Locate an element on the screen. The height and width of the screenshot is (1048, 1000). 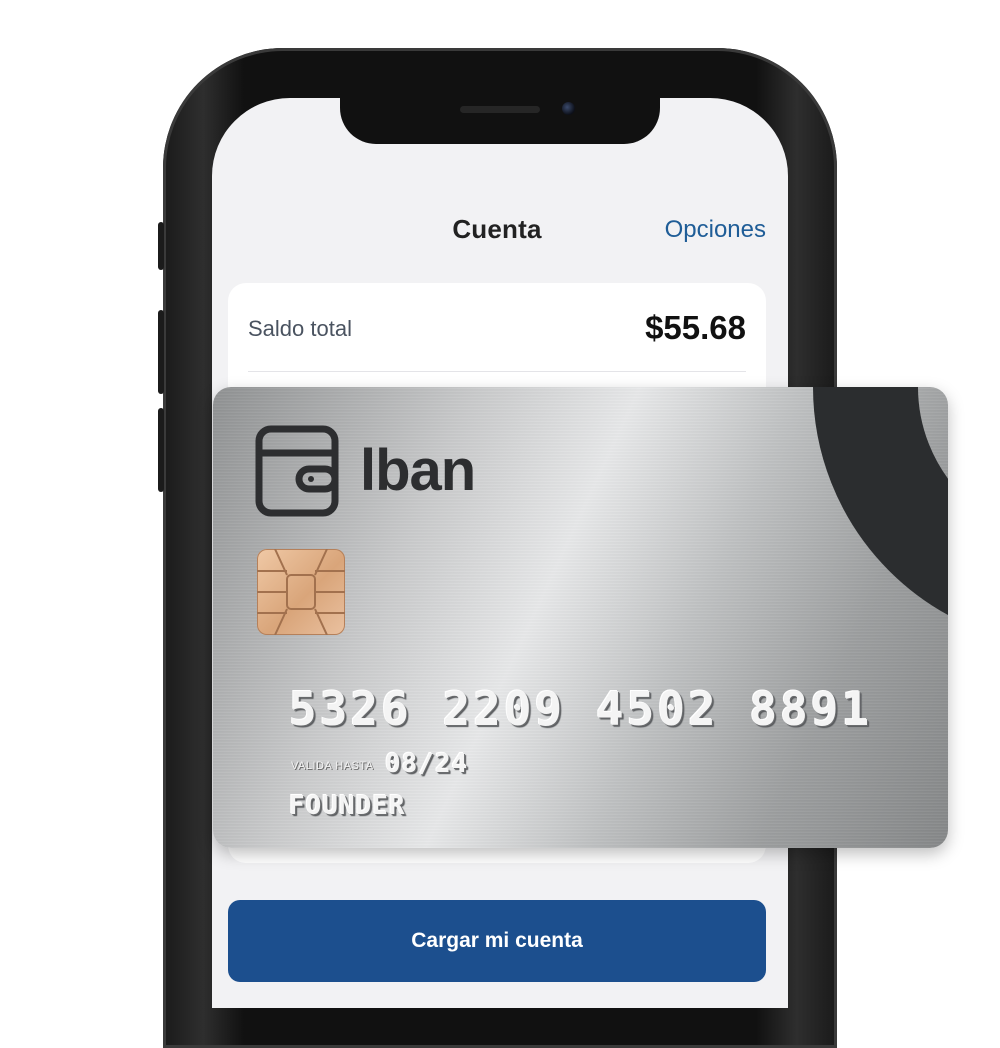
card-ring-graphic is located at coordinates (880, 517).